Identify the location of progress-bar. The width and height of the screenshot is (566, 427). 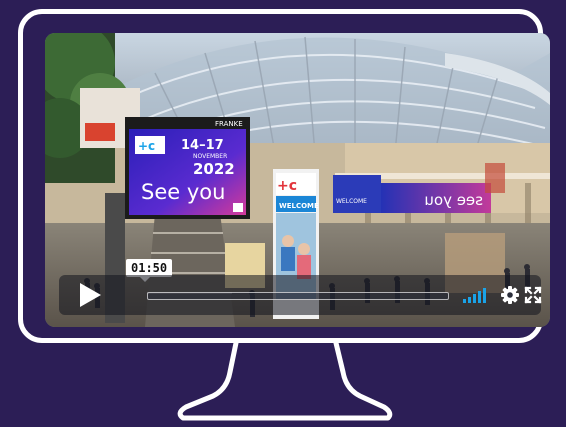
(298, 296).